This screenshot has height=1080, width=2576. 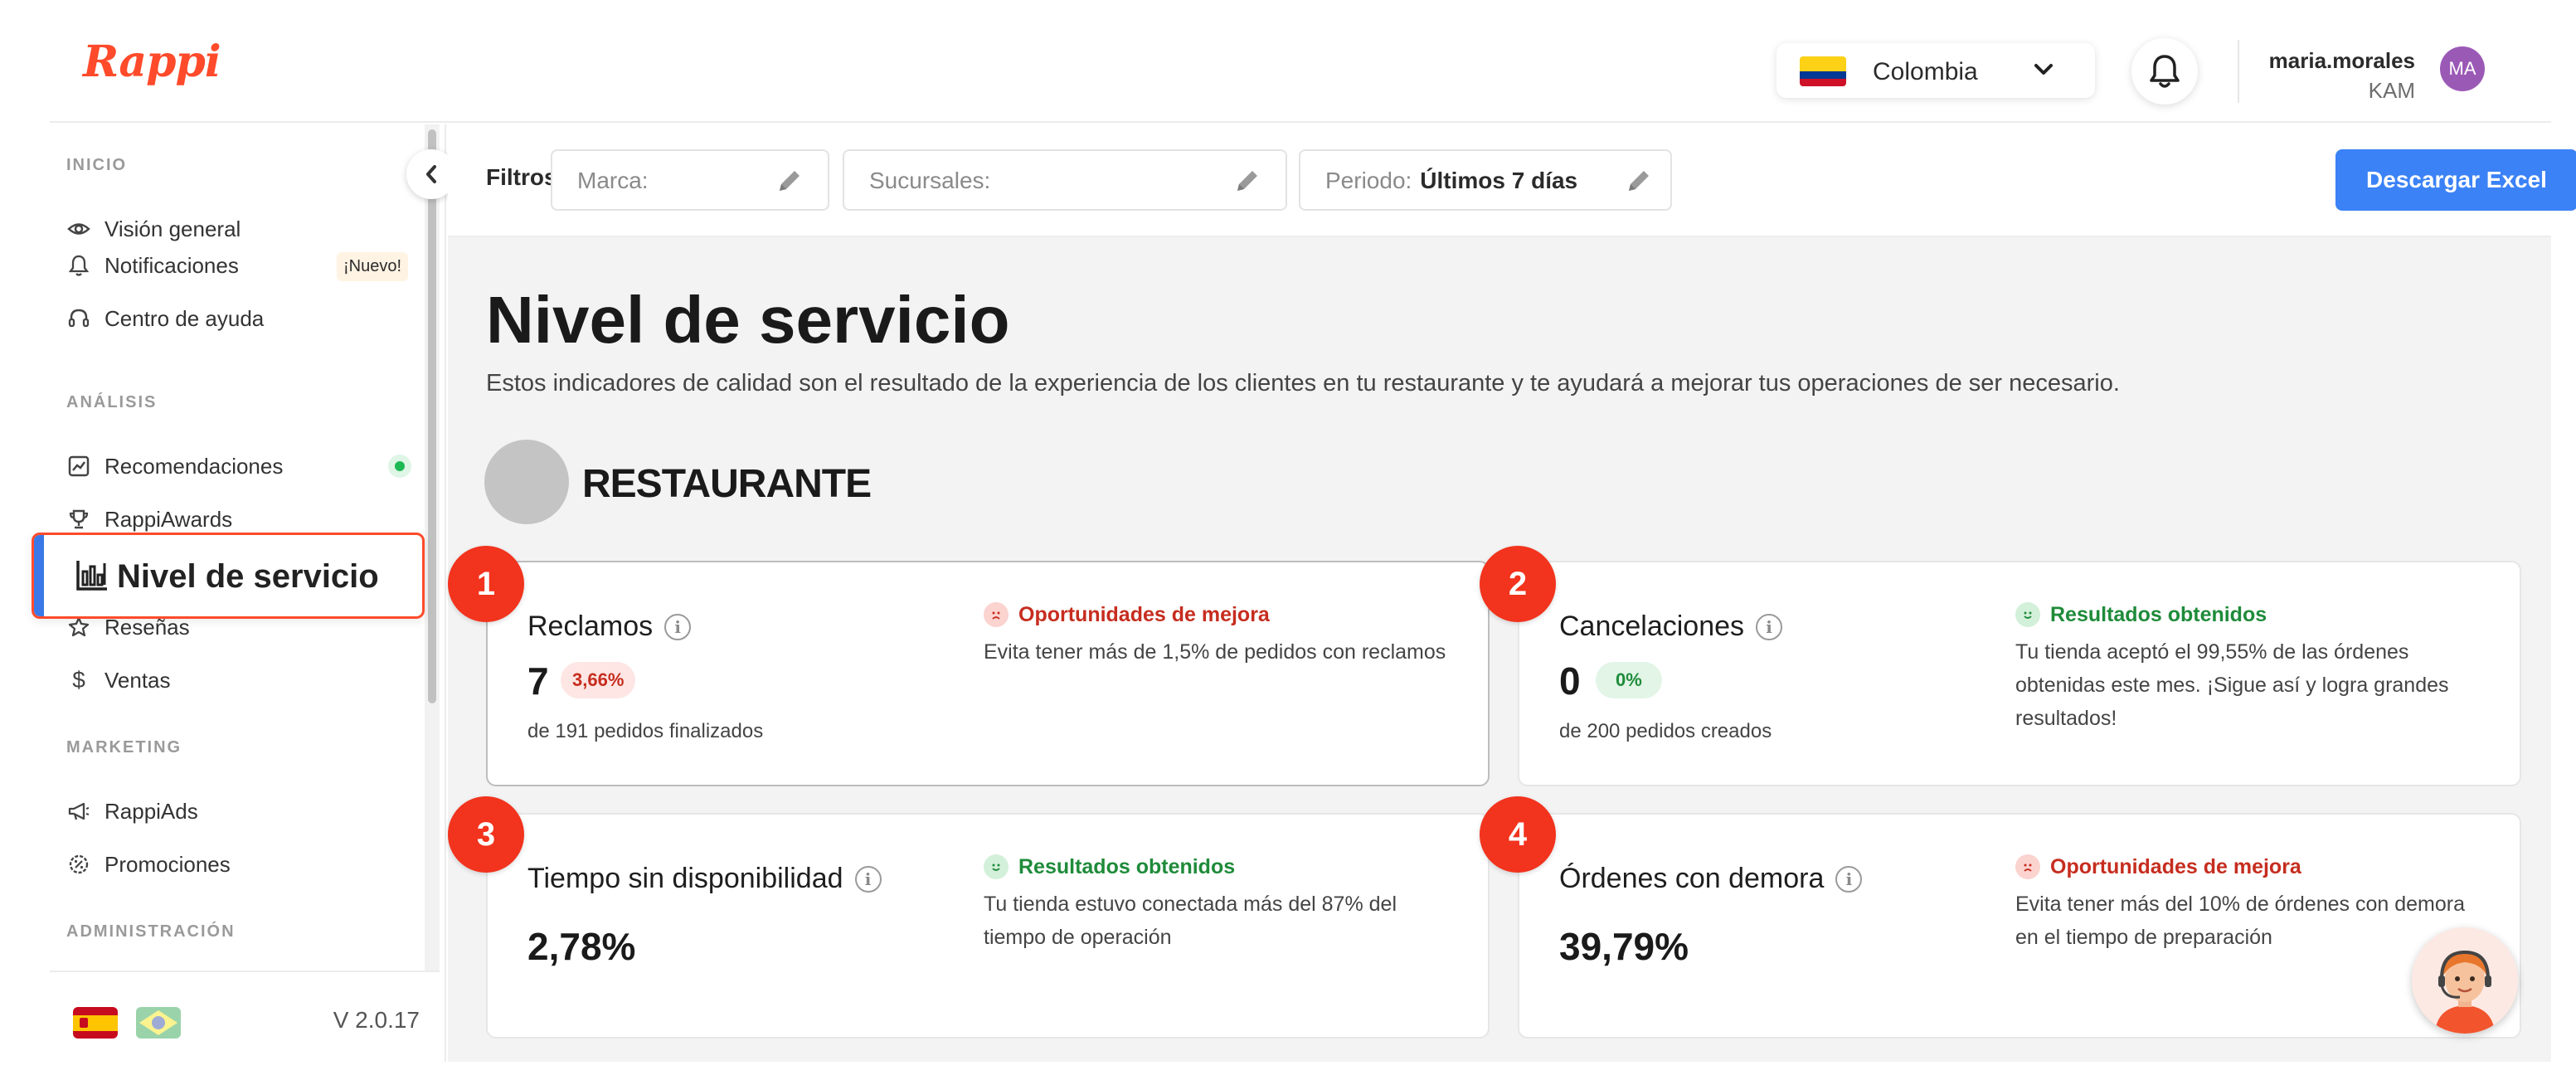 What do you see at coordinates (78, 519) in the screenshot?
I see `trophy-icon` at bounding box center [78, 519].